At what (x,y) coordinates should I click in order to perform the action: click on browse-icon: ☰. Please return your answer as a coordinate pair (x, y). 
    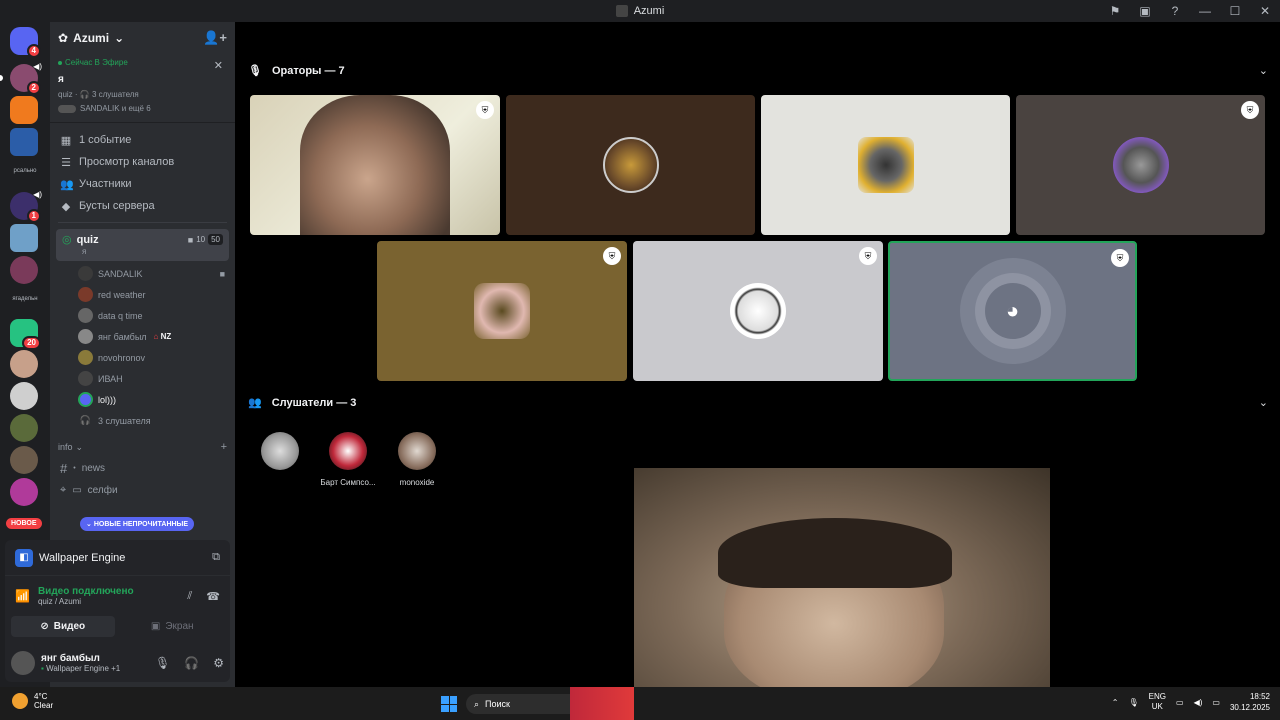
    Looking at the image, I should click on (66, 162).